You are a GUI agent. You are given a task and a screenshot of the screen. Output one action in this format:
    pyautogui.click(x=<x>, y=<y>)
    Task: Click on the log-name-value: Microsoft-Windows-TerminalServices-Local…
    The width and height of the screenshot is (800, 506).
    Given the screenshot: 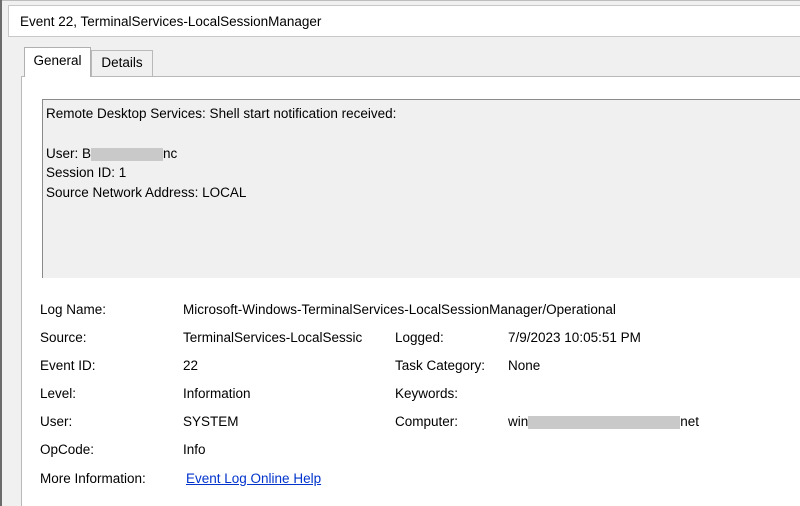 What is the action you would take?
    pyautogui.click(x=399, y=309)
    